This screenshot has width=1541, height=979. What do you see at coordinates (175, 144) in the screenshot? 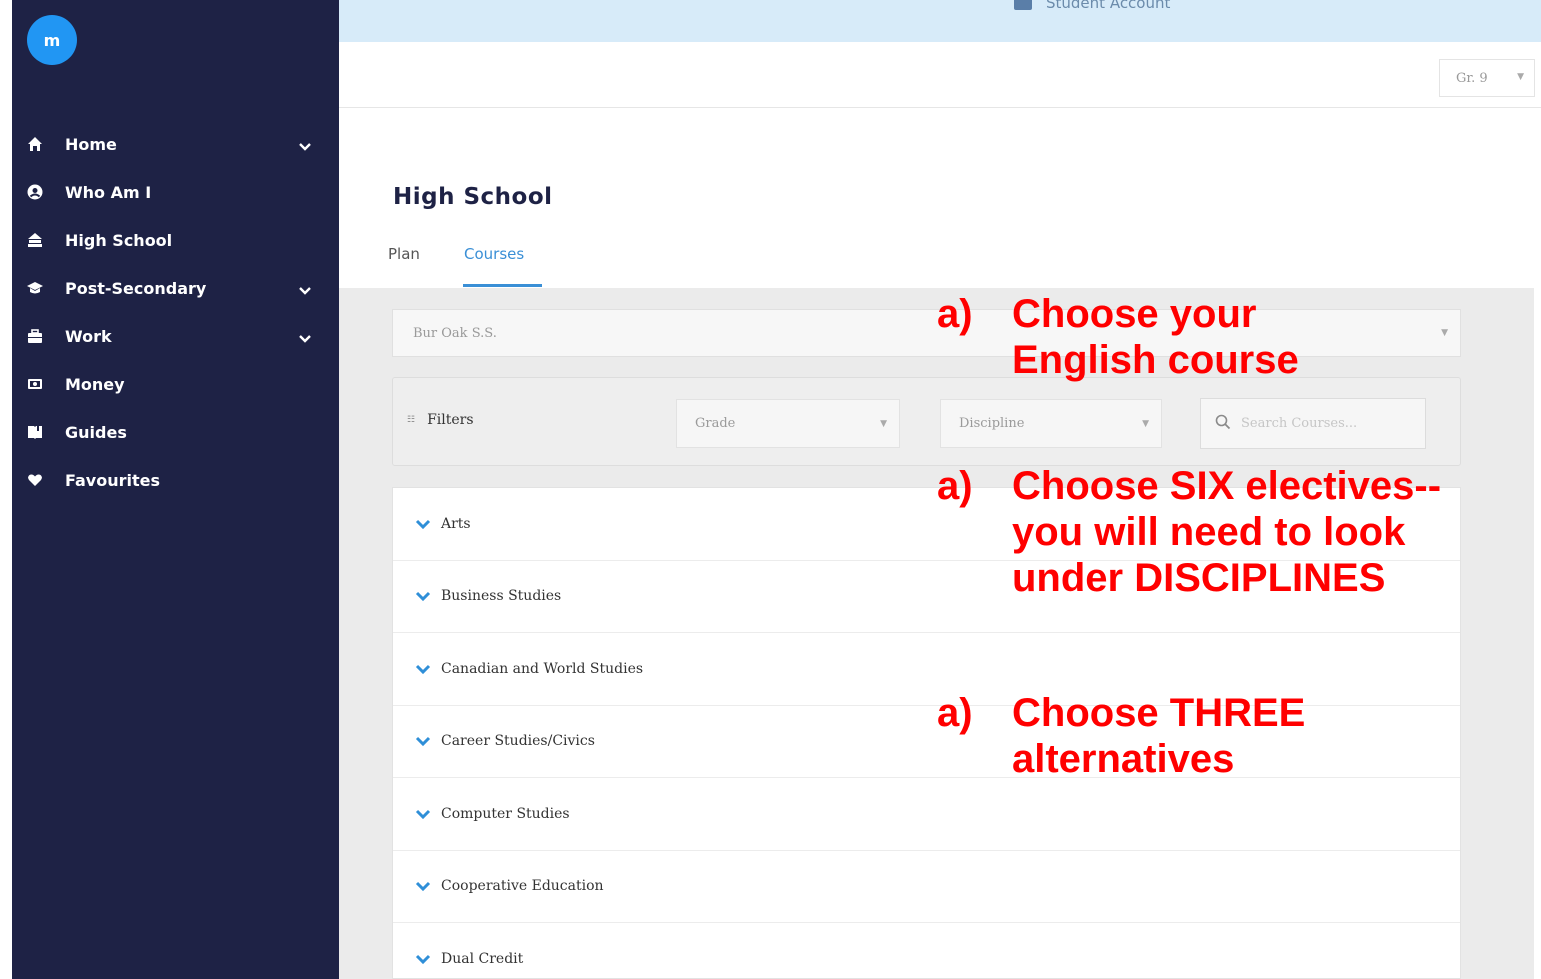
I see `sidebar-item-home: Home` at bounding box center [175, 144].